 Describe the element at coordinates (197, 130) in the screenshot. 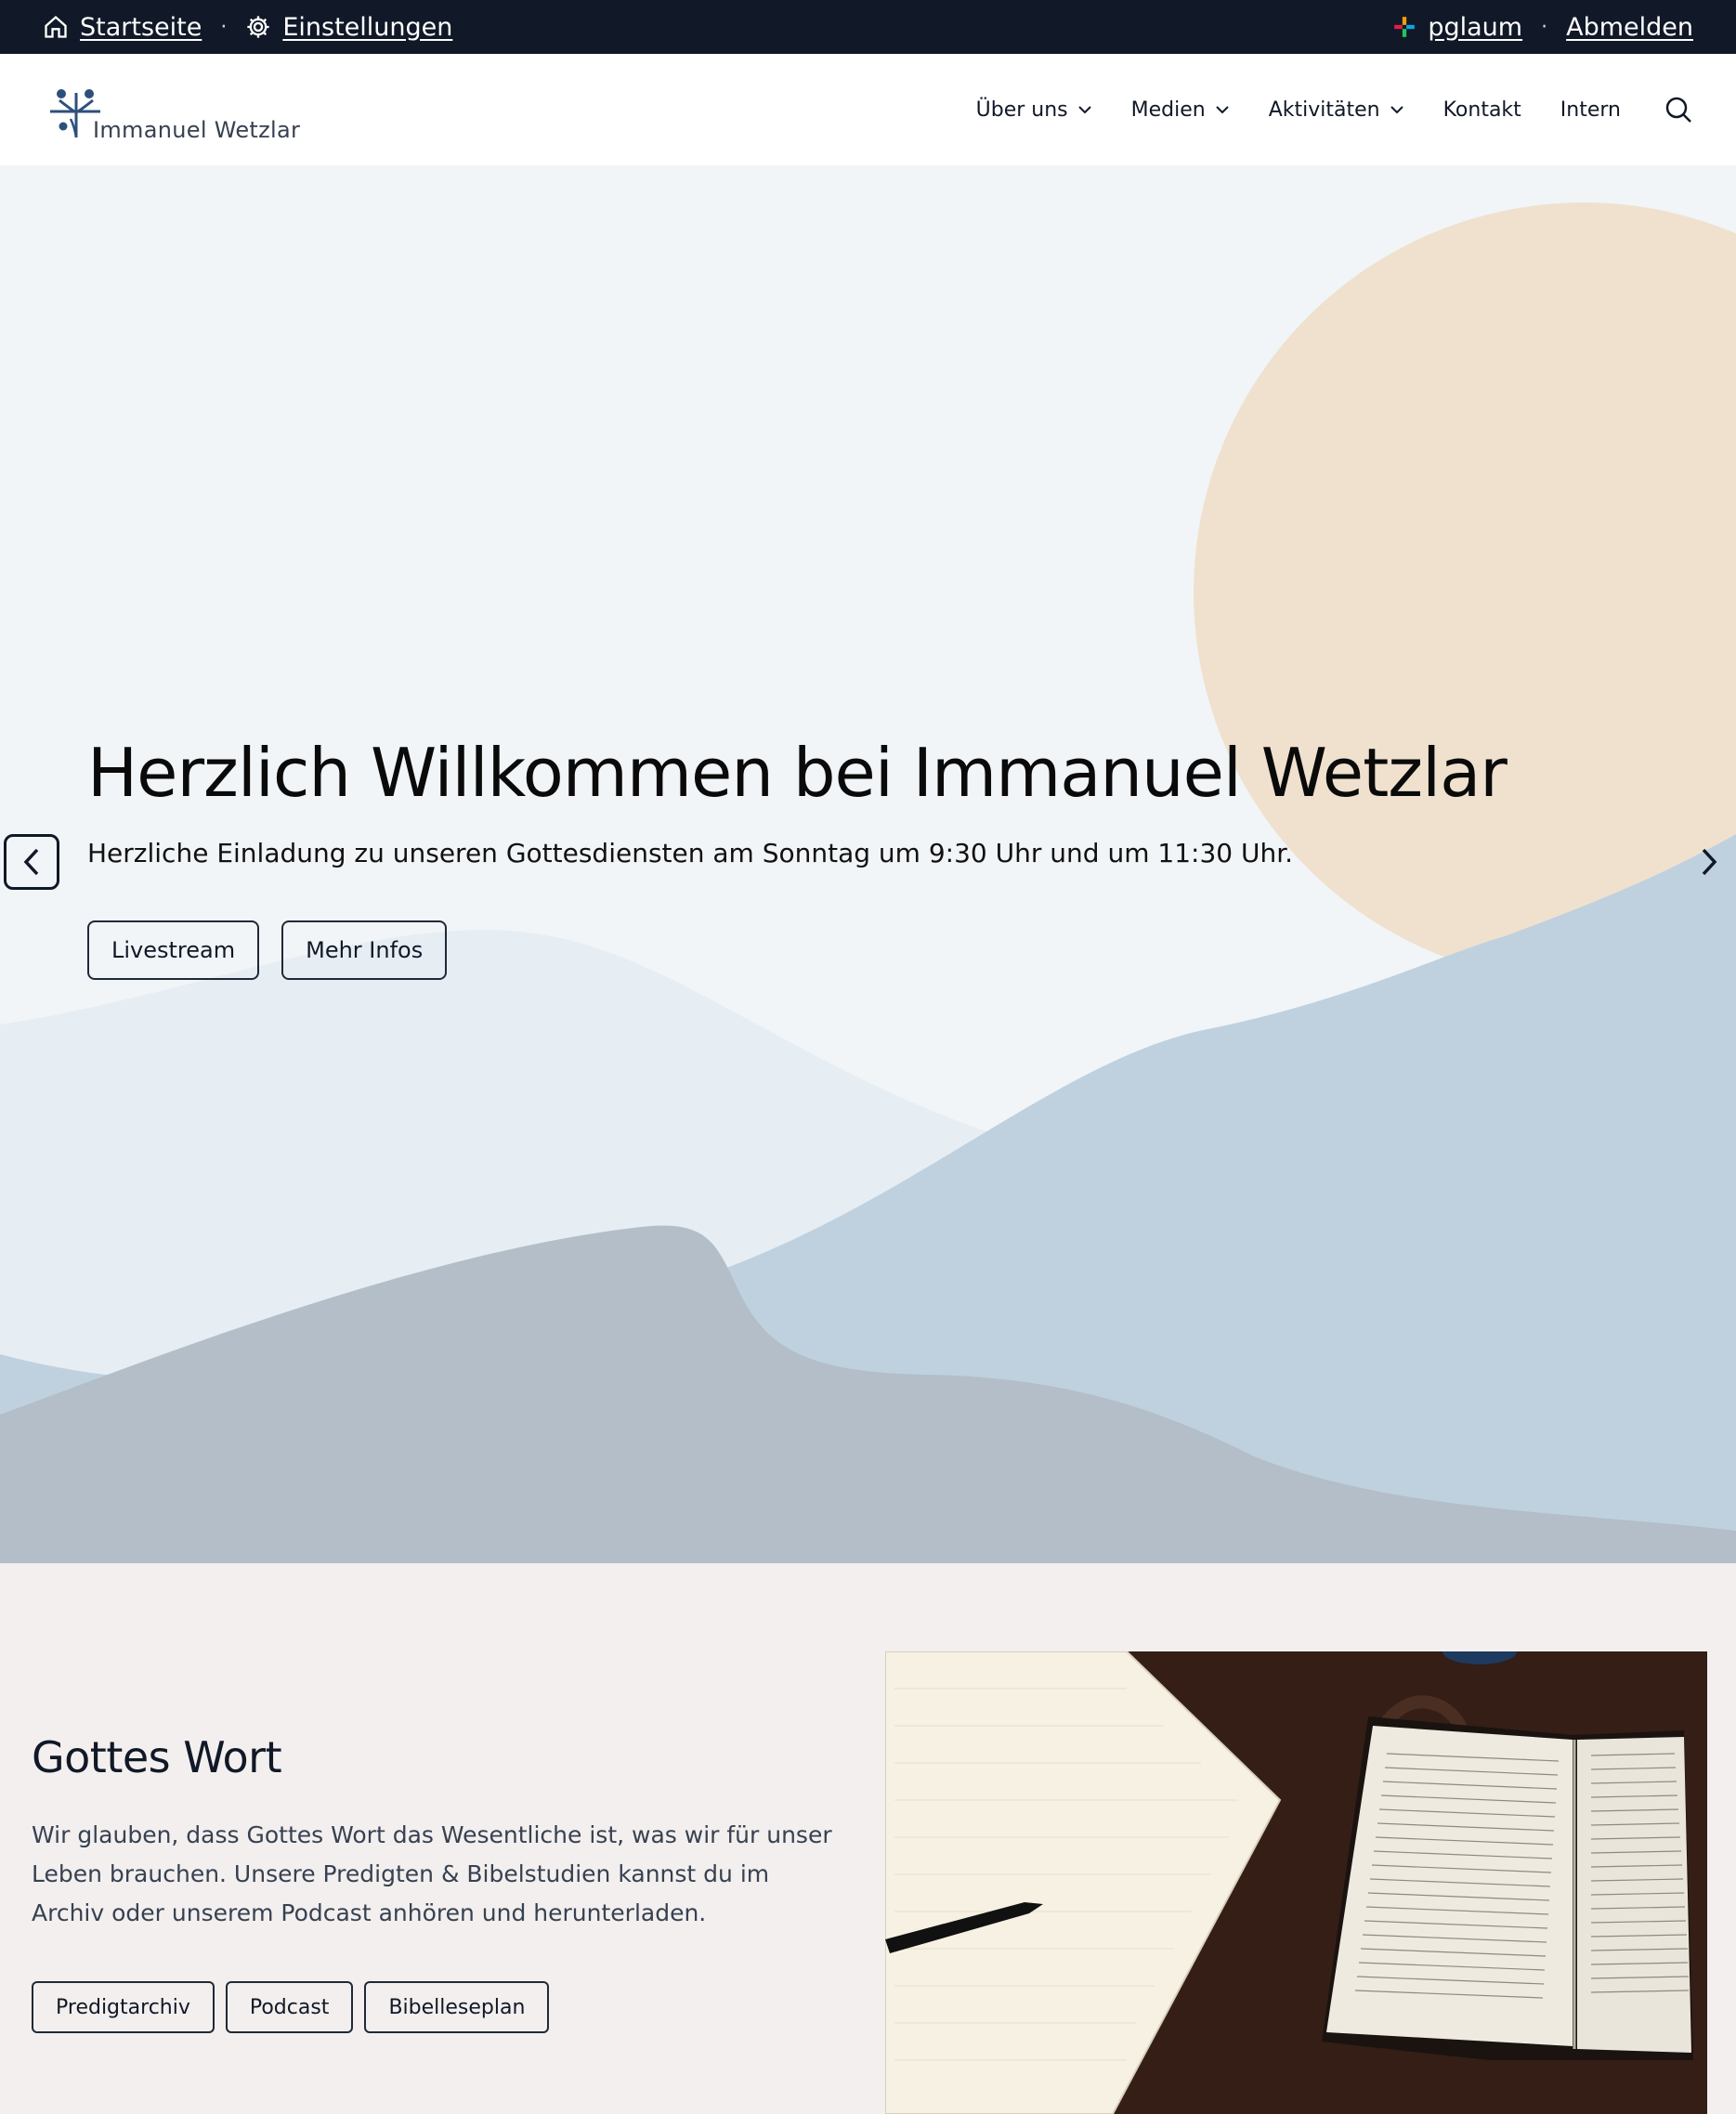

I see `logo-text: Immanuel Wetzlar` at that location.